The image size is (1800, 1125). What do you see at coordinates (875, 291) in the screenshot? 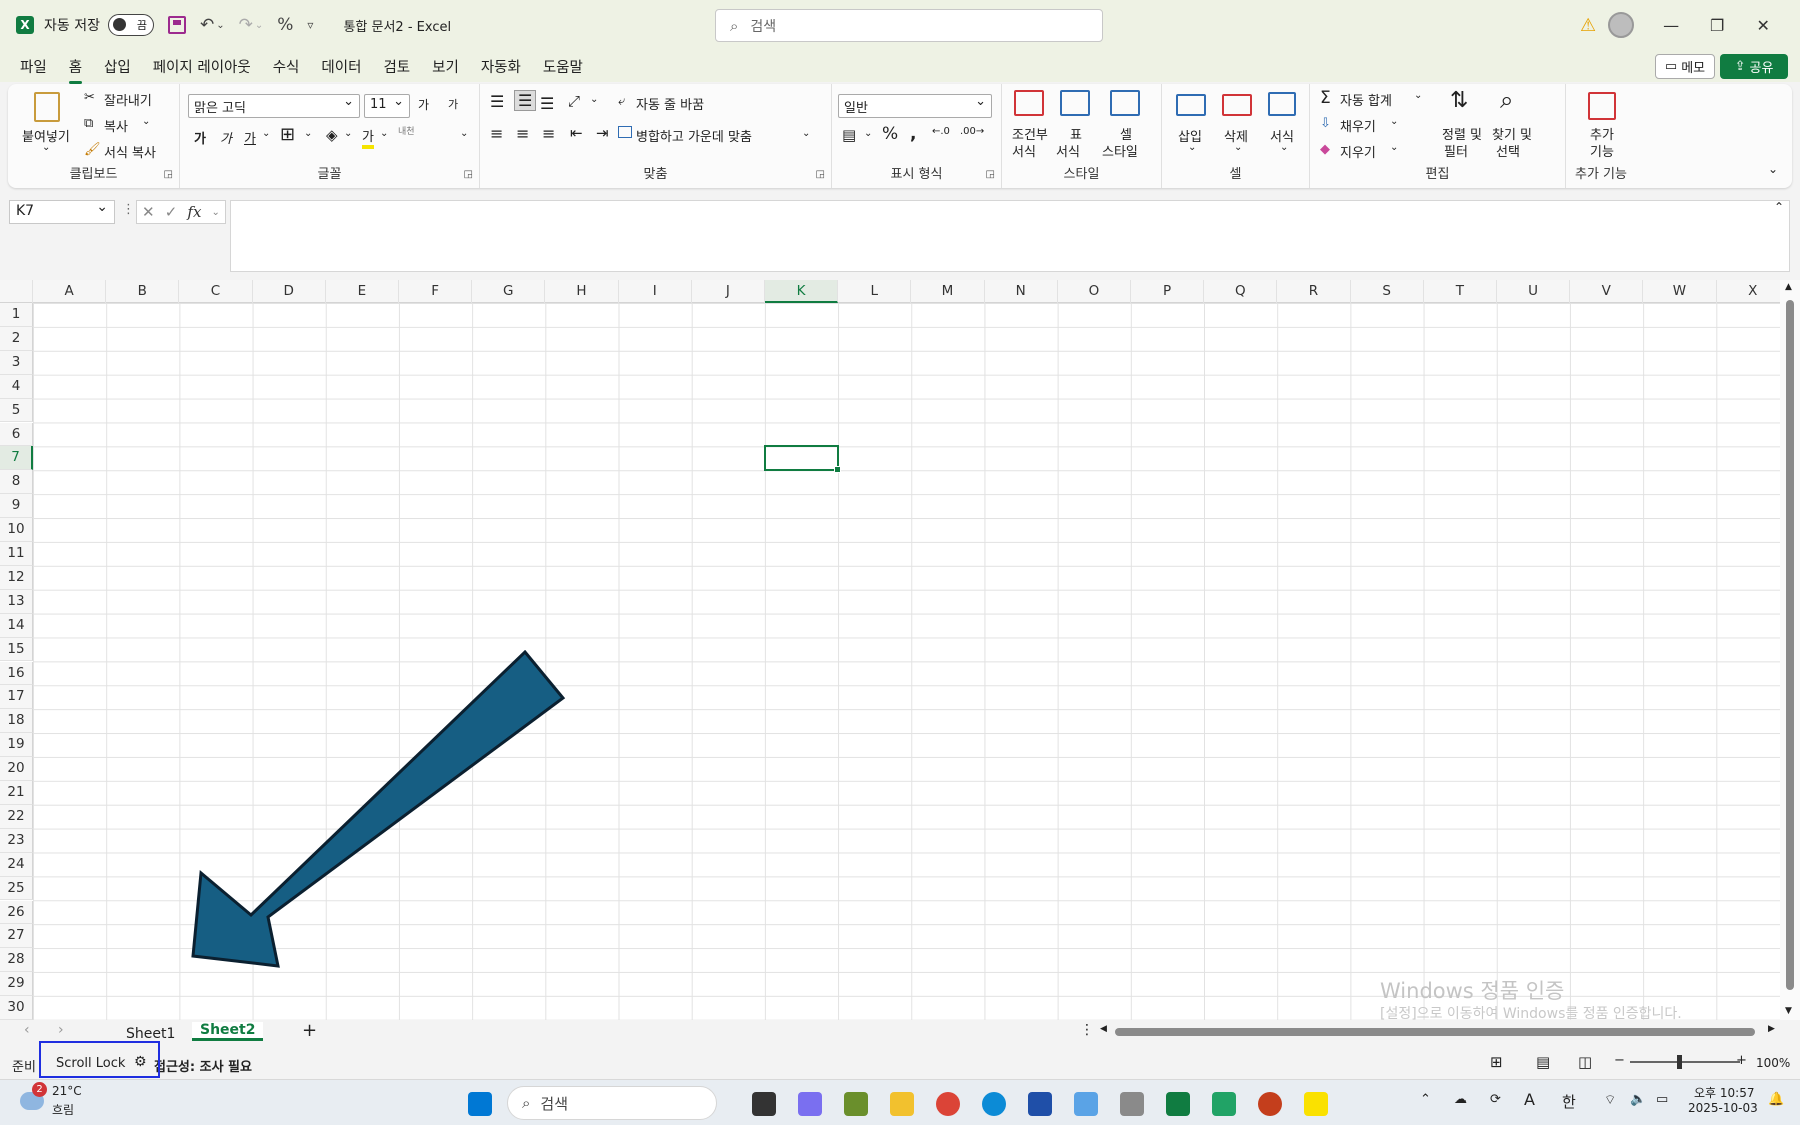
I see `column-header: L` at bounding box center [875, 291].